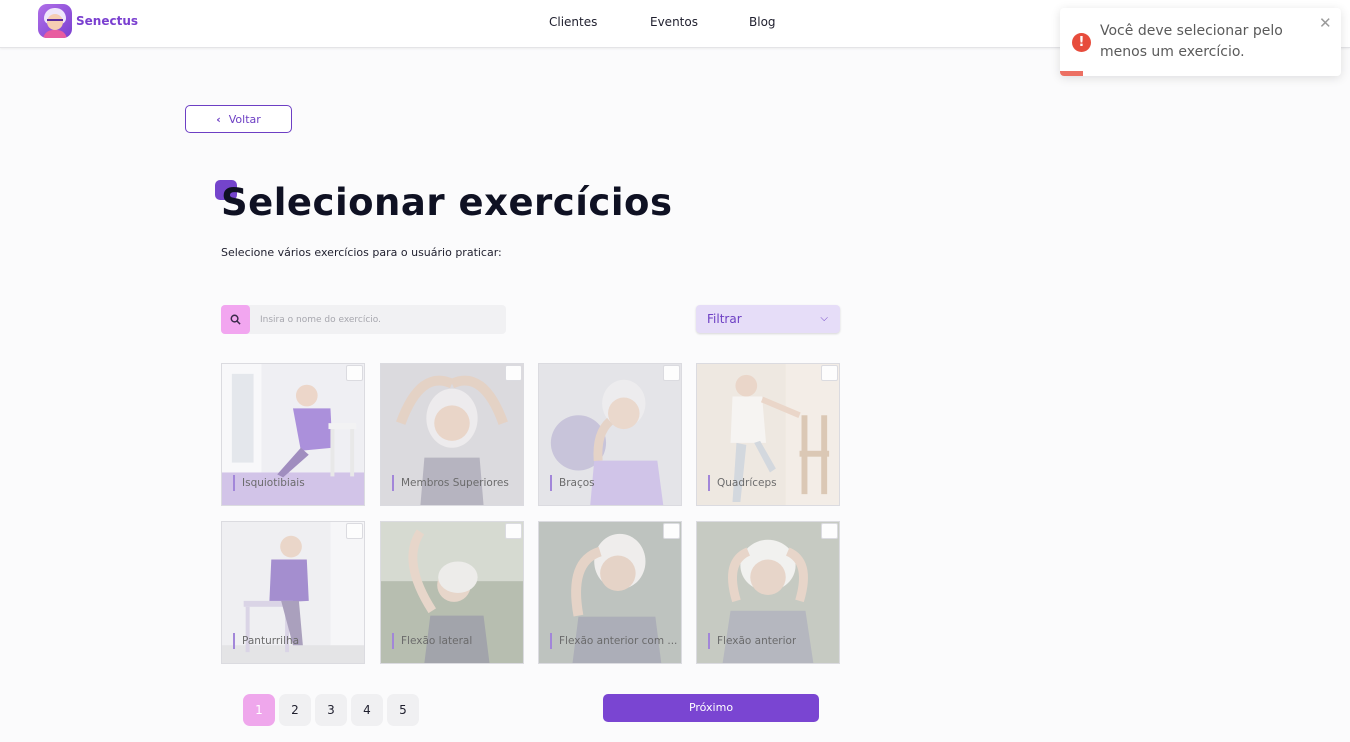 Image resolution: width=1350 pixels, height=742 pixels. What do you see at coordinates (293, 592) in the screenshot?
I see `exercise-card: Panturrilha` at bounding box center [293, 592].